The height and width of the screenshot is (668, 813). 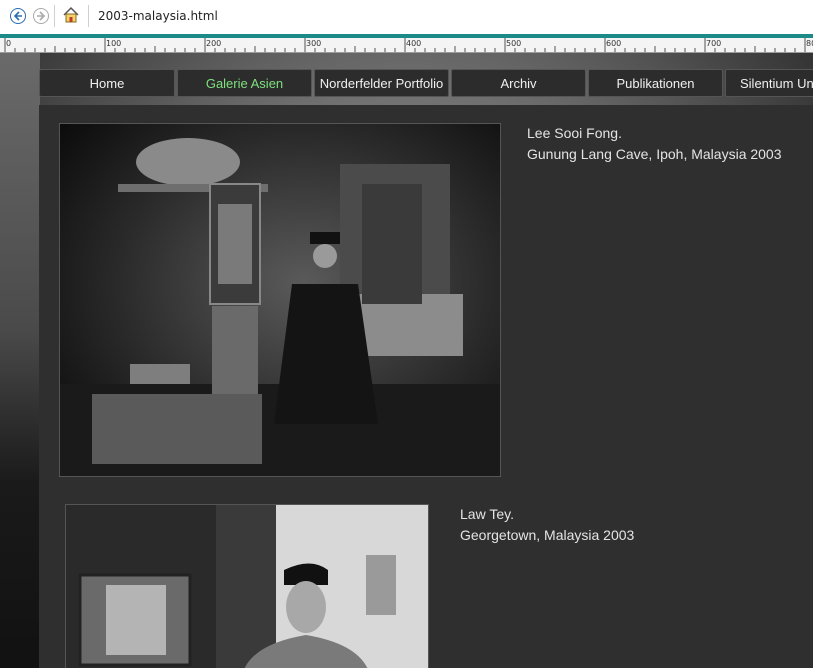 I want to click on ruler-label: 600, so click(x=614, y=43).